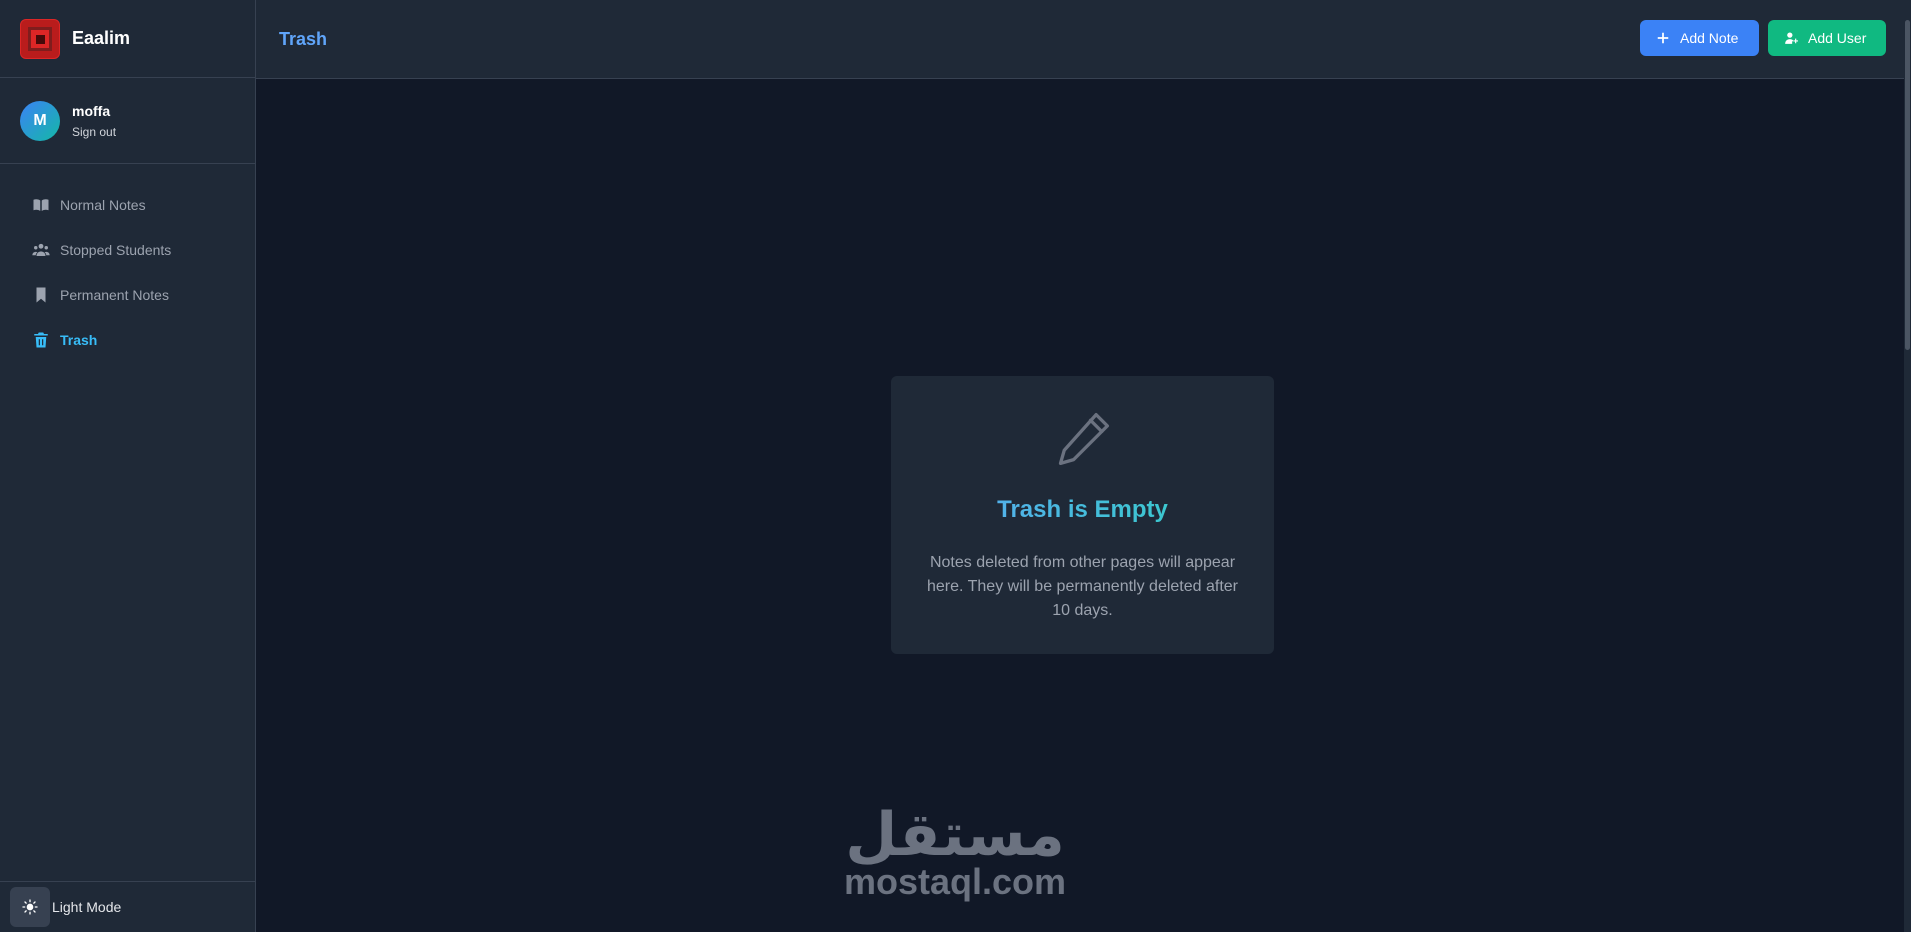 The height and width of the screenshot is (932, 1911). What do you see at coordinates (41, 294) in the screenshot?
I see `bookmark-icon` at bounding box center [41, 294].